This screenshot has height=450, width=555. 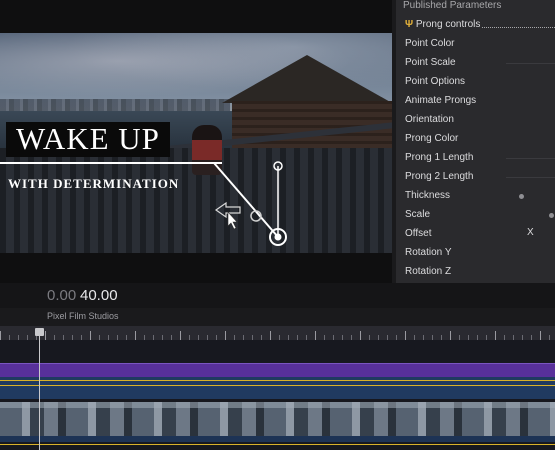 What do you see at coordinates (530, 232) in the screenshot?
I see `offset-x-label: X` at bounding box center [530, 232].